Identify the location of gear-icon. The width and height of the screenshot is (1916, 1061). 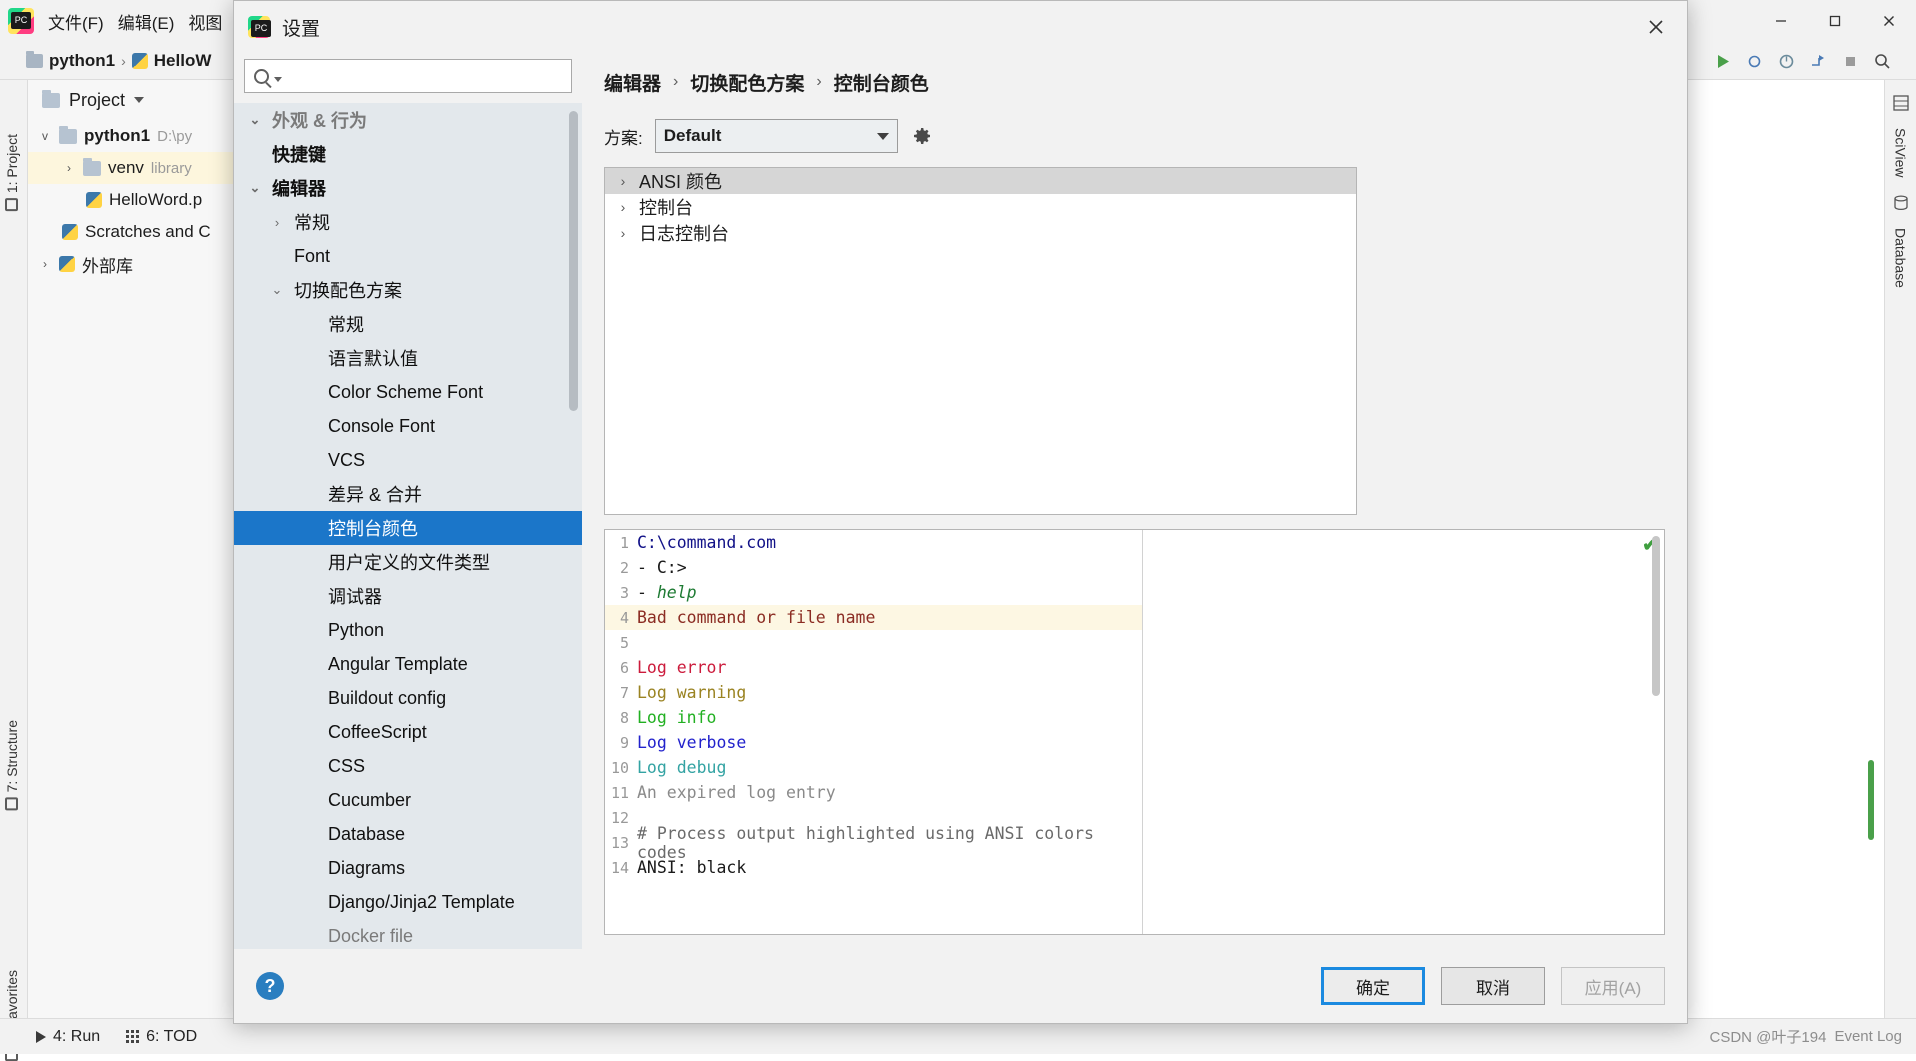
(922, 136).